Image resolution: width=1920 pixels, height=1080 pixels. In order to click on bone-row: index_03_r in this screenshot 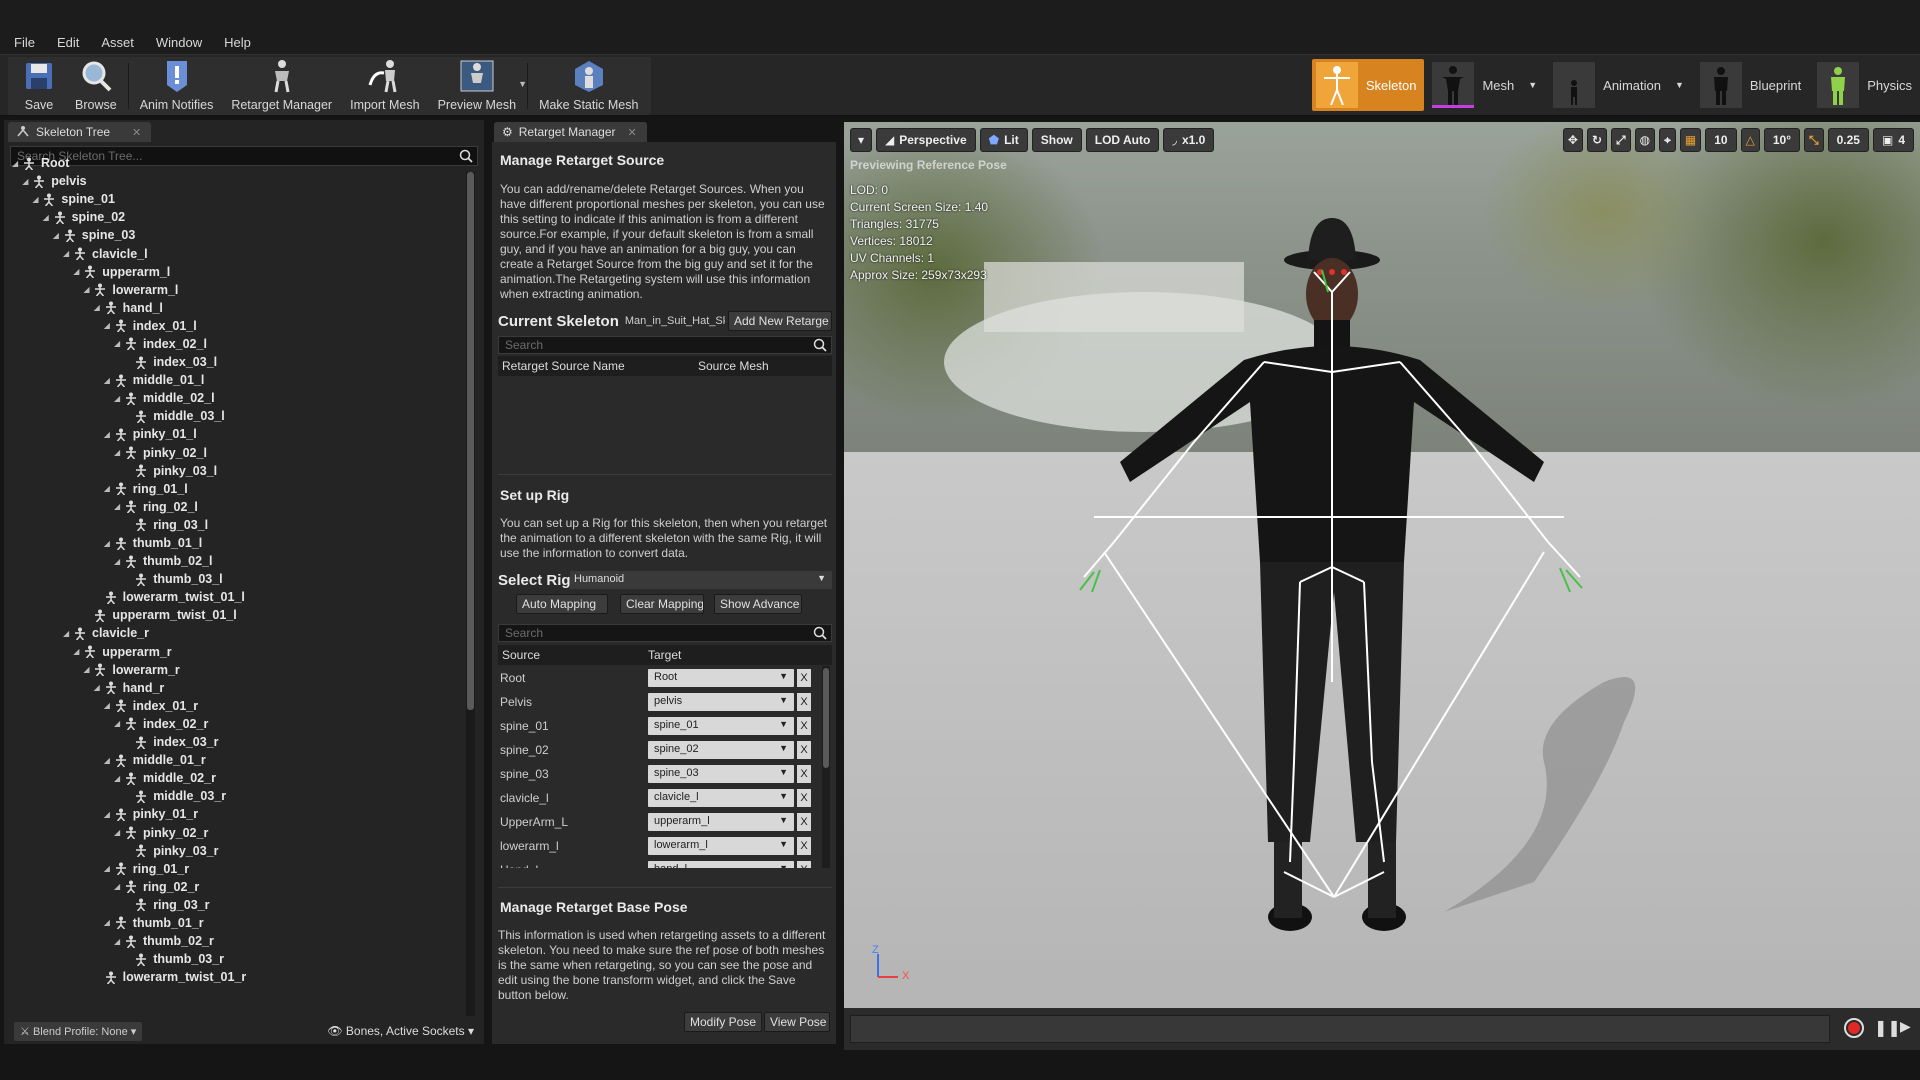, I will do `click(240, 742)`.